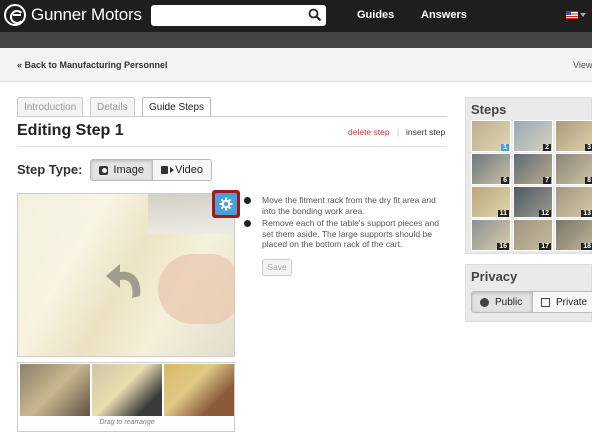  Describe the element at coordinates (494, 276) in the screenshot. I see `privacy-title: Privacy` at that location.